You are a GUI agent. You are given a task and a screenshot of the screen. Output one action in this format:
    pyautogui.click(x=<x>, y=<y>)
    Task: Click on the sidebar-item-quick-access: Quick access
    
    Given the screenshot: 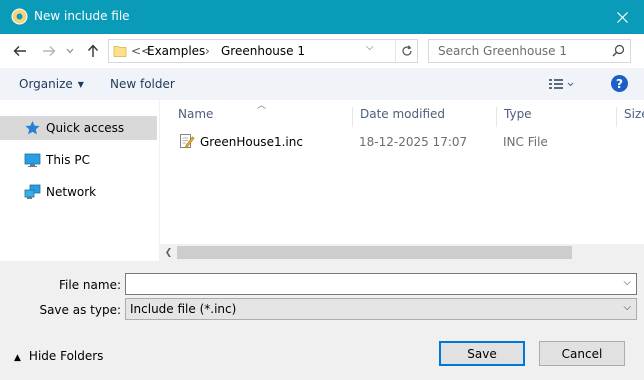 What is the action you would take?
    pyautogui.click(x=78, y=128)
    